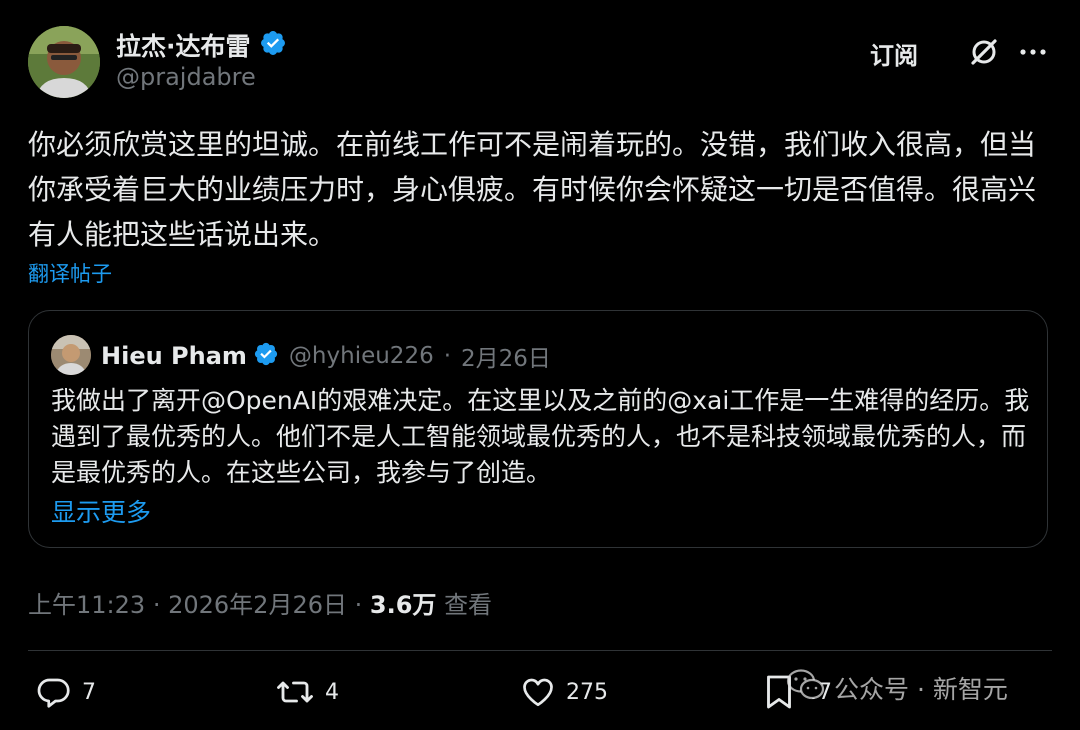  I want to click on like-button: 275, so click(564, 692).